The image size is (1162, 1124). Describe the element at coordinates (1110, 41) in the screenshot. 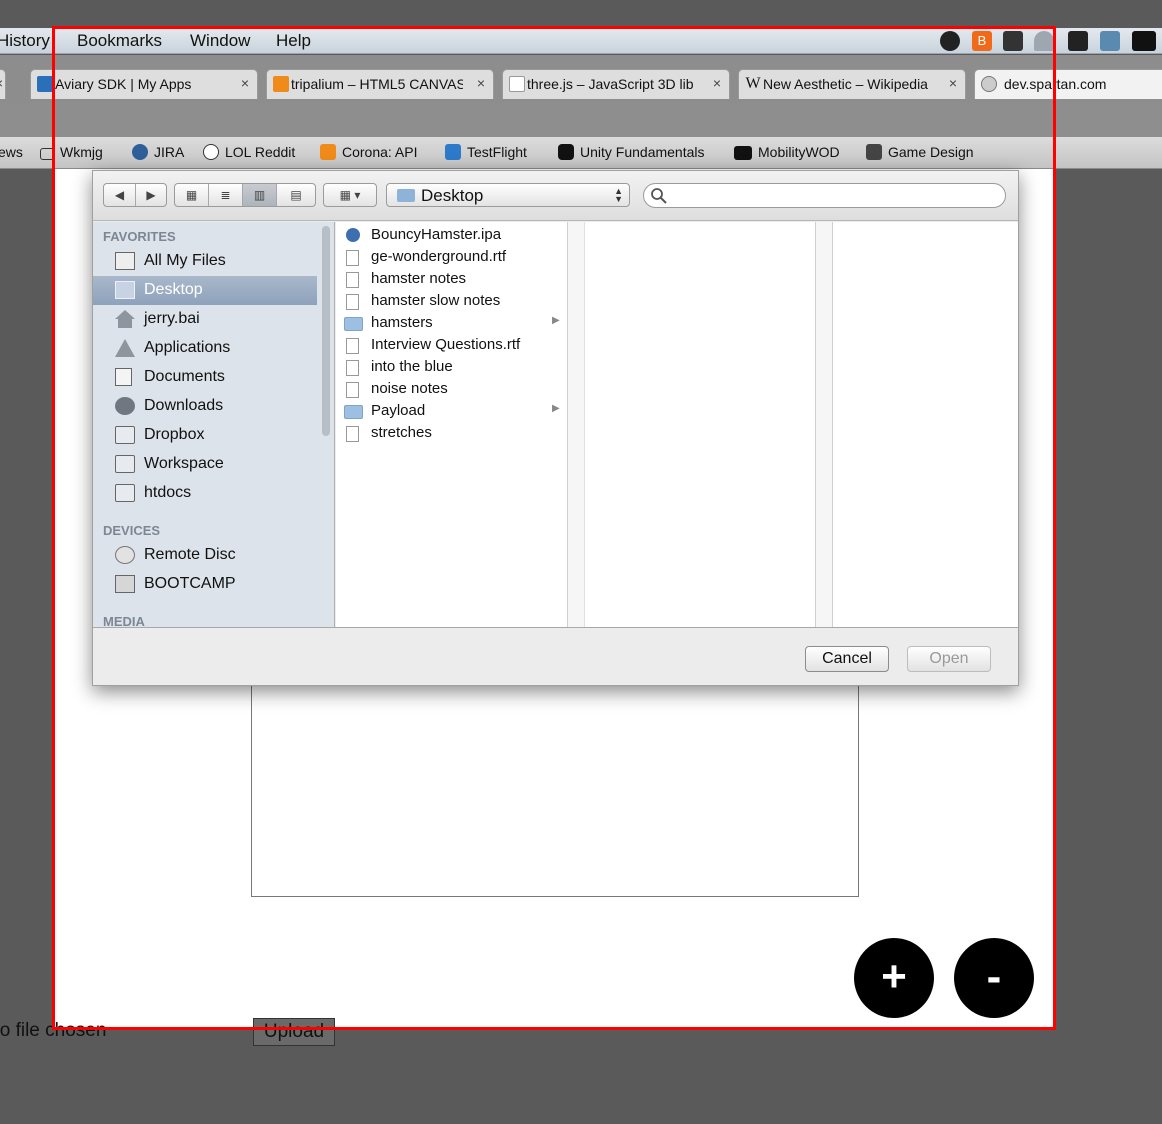

I see `dropbox-sync-icon` at that location.